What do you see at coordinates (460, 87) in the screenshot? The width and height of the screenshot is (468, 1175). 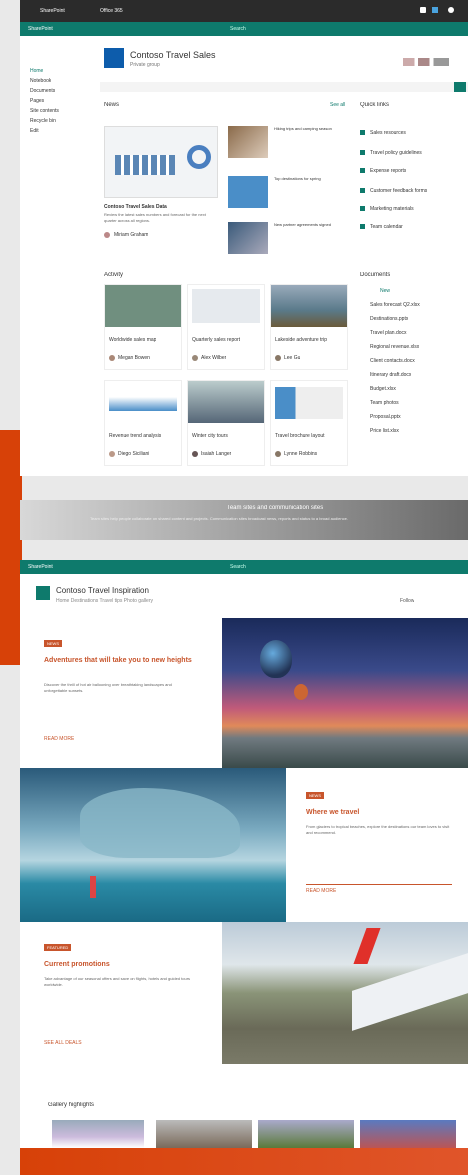 I see `new-button` at bounding box center [460, 87].